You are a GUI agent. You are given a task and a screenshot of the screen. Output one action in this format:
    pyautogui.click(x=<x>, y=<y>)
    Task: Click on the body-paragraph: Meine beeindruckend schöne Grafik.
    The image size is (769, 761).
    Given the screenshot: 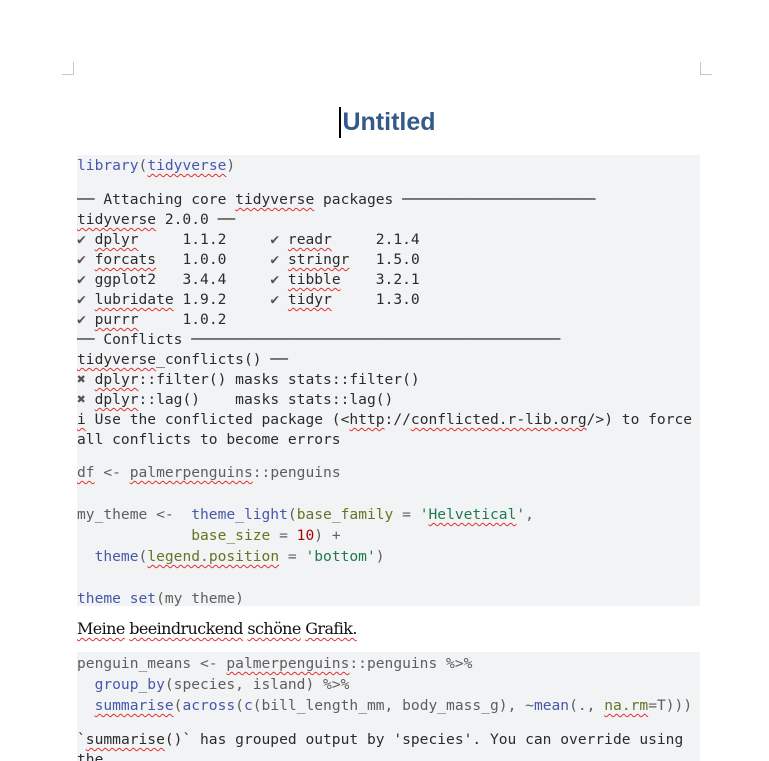 What is the action you would take?
    pyautogui.click(x=217, y=628)
    